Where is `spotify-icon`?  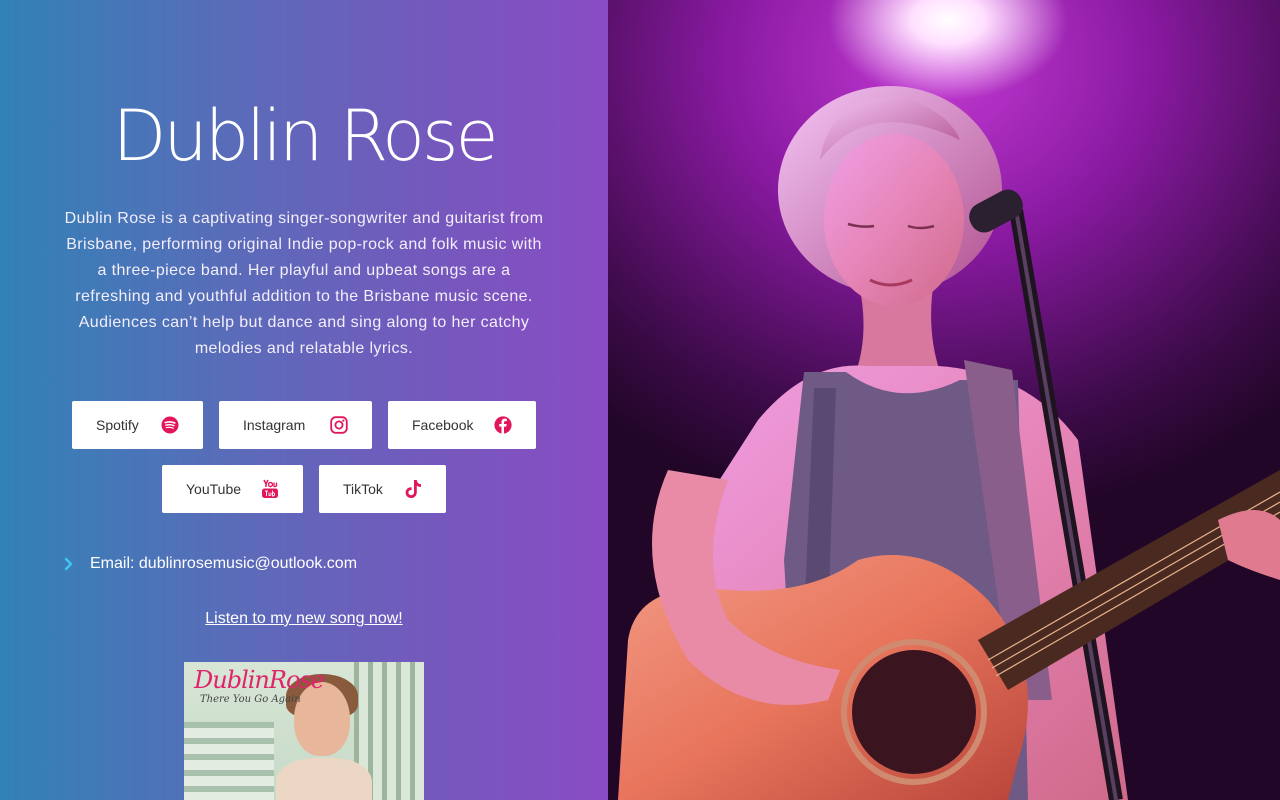 spotify-icon is located at coordinates (170, 425).